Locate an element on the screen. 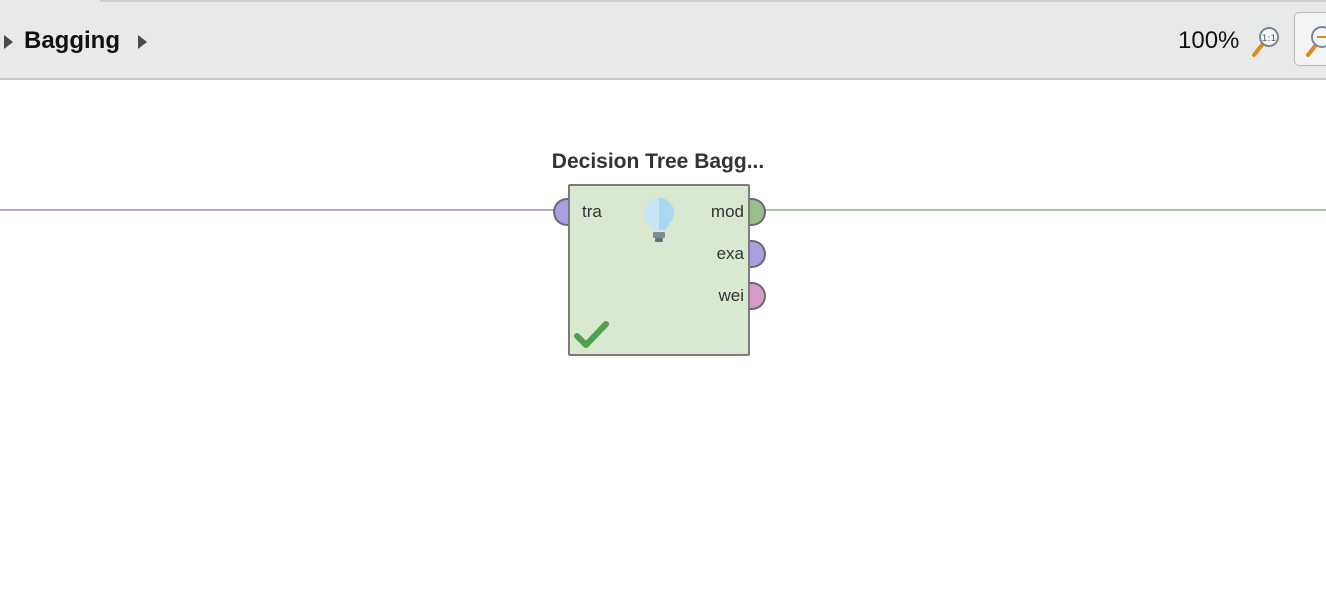 Image resolution: width=1326 pixels, height=592 pixels. port-label-tra: tra is located at coordinates (592, 211).